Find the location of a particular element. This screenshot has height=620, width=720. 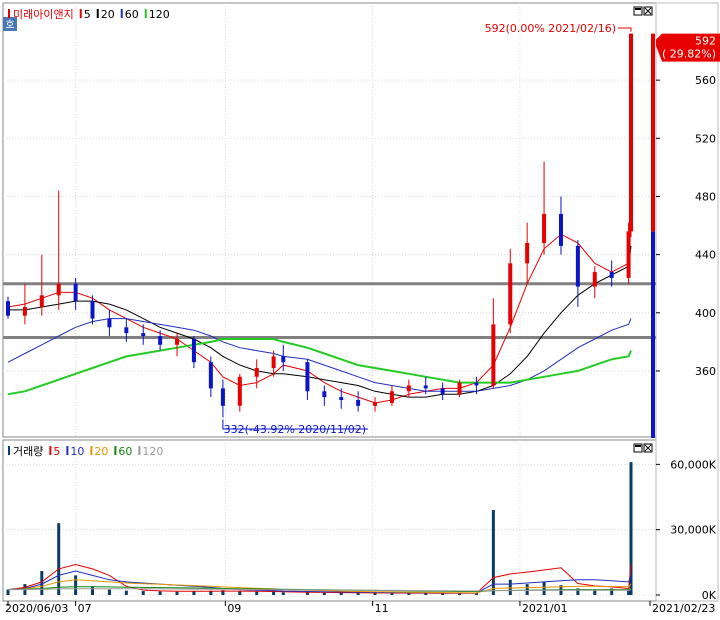

legend-marker-ma60 is located at coordinates (121, 13).